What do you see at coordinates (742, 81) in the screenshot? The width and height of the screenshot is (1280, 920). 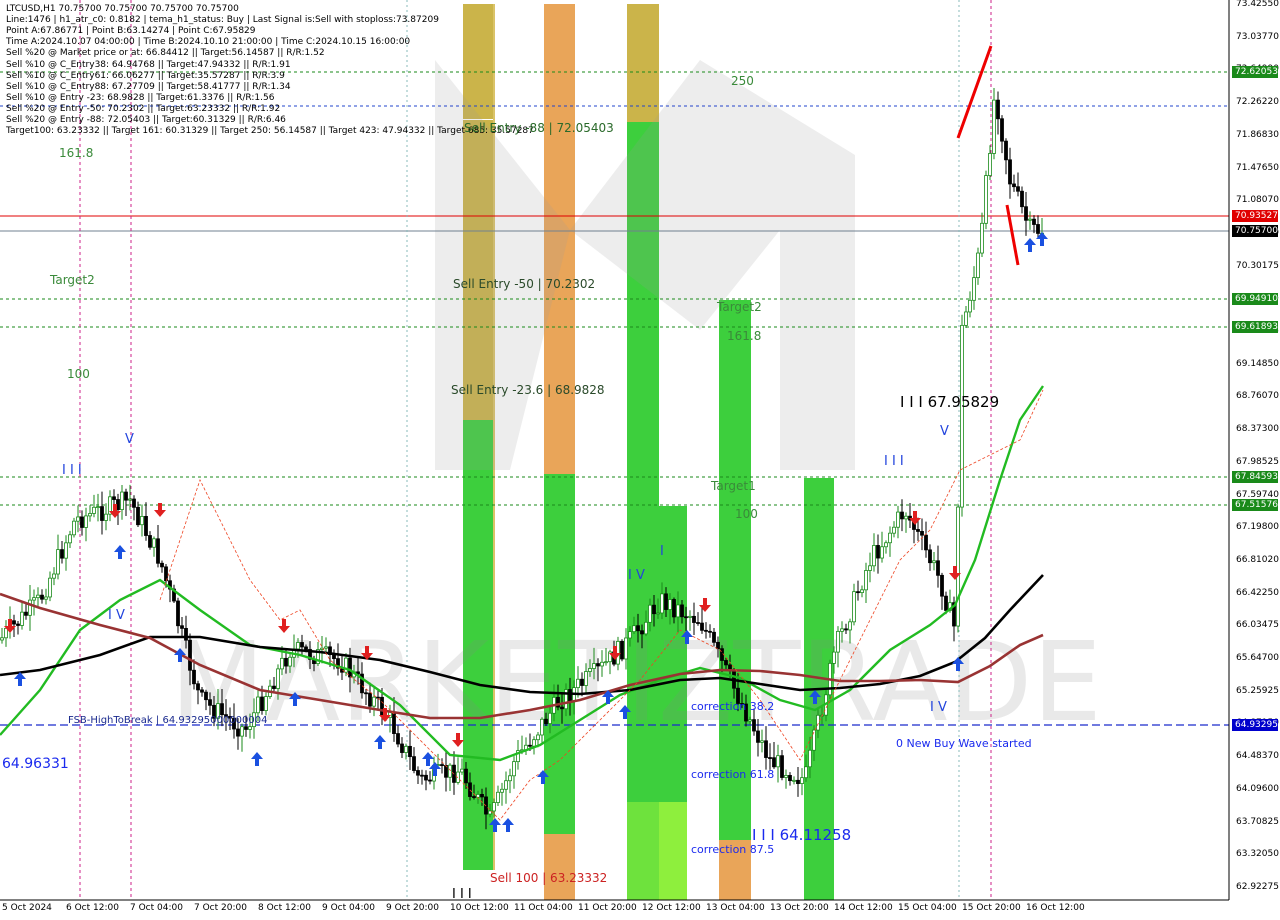 I see `fib-250-label: 250` at bounding box center [742, 81].